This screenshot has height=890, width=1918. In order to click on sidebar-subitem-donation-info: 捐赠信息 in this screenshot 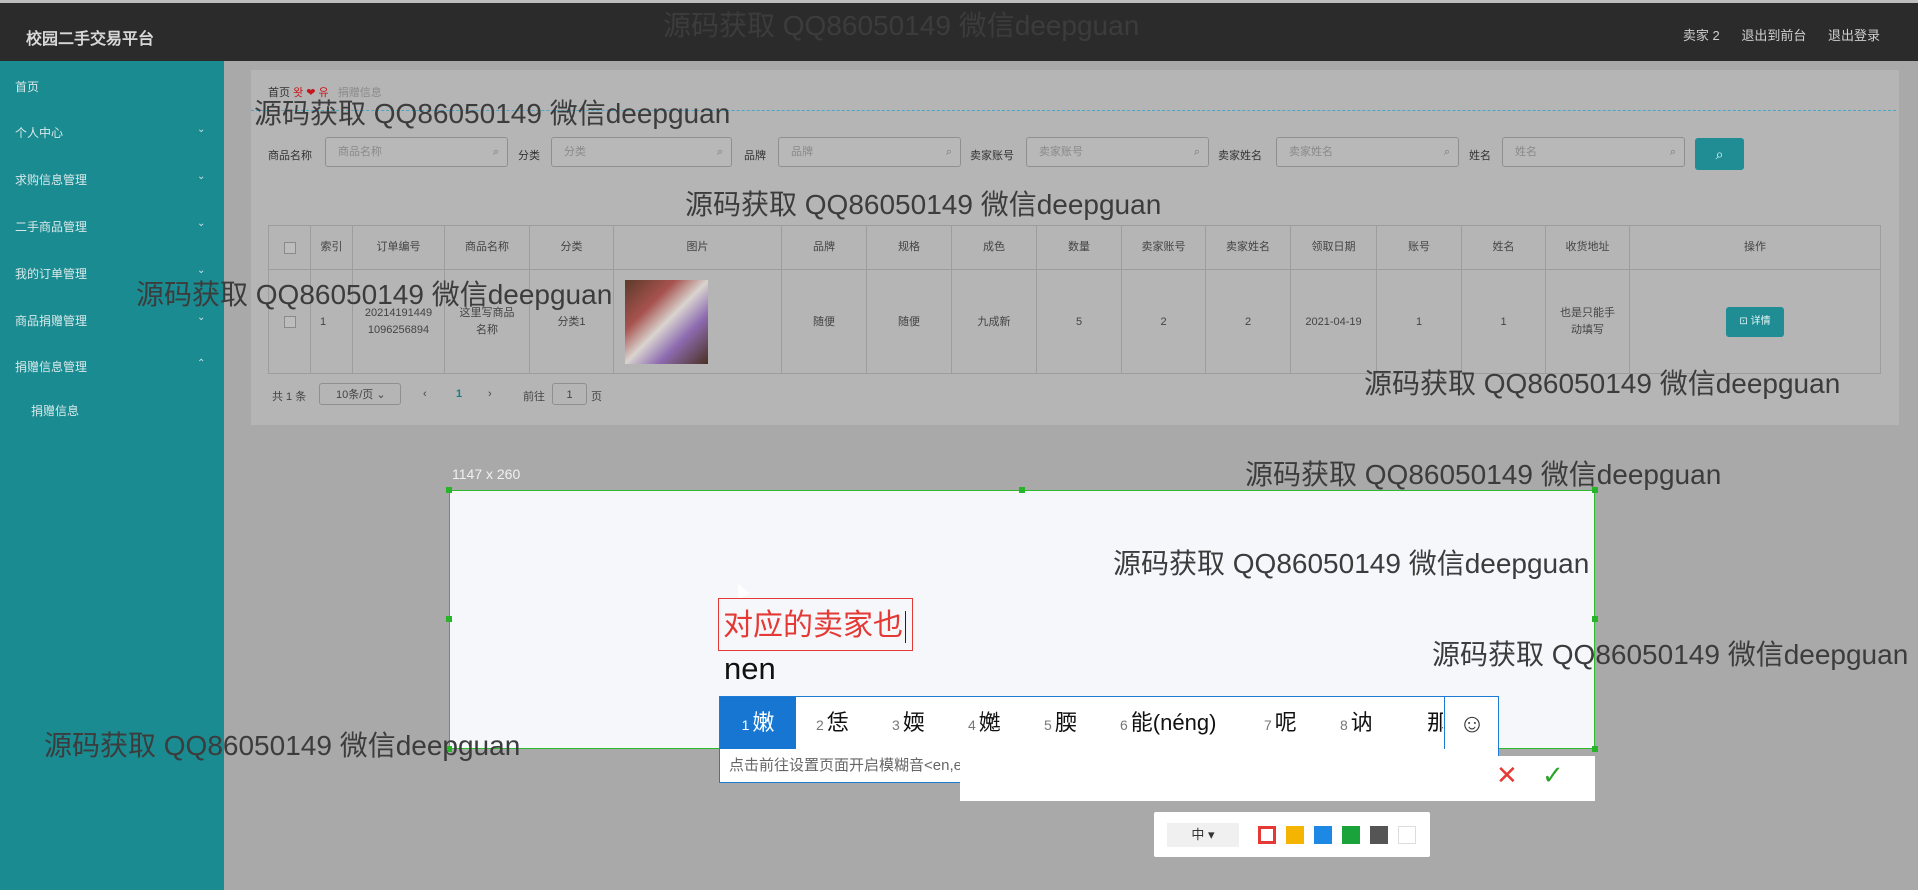, I will do `click(55, 410)`.